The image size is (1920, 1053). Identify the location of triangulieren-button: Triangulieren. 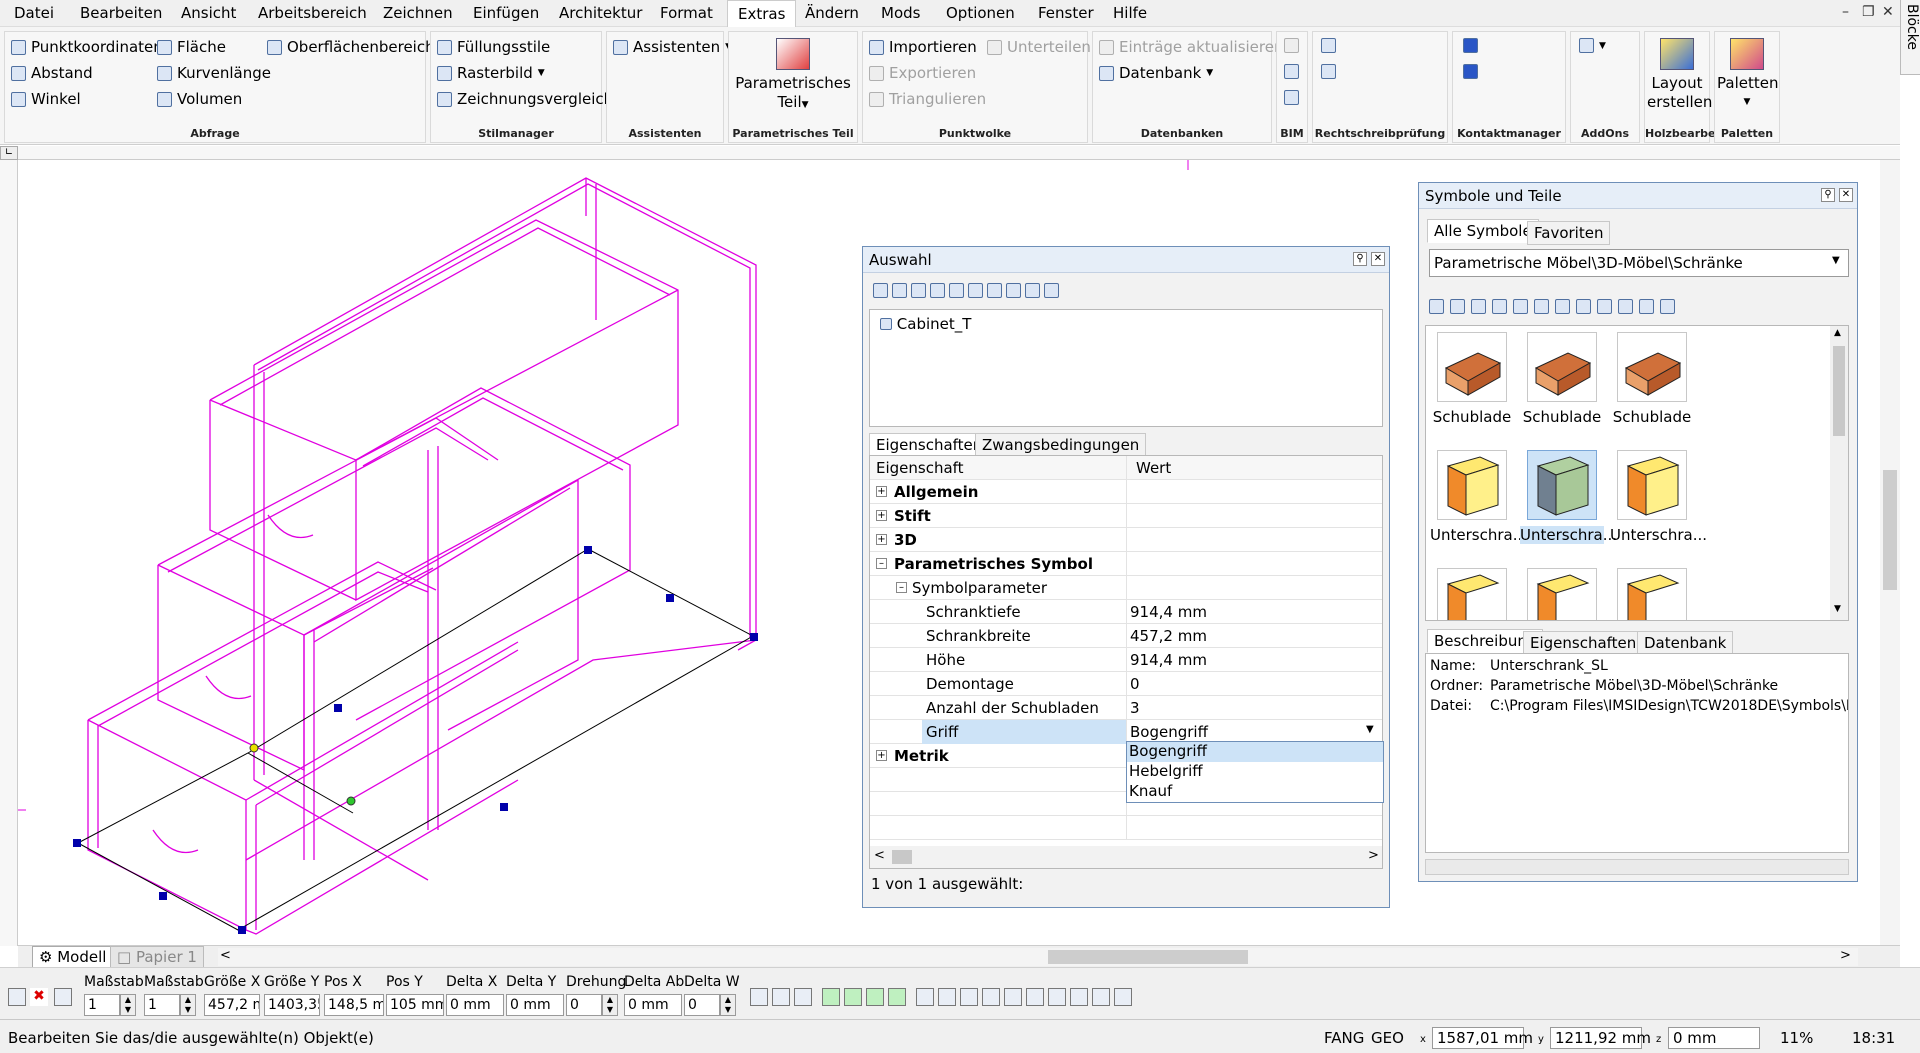
(927, 99).